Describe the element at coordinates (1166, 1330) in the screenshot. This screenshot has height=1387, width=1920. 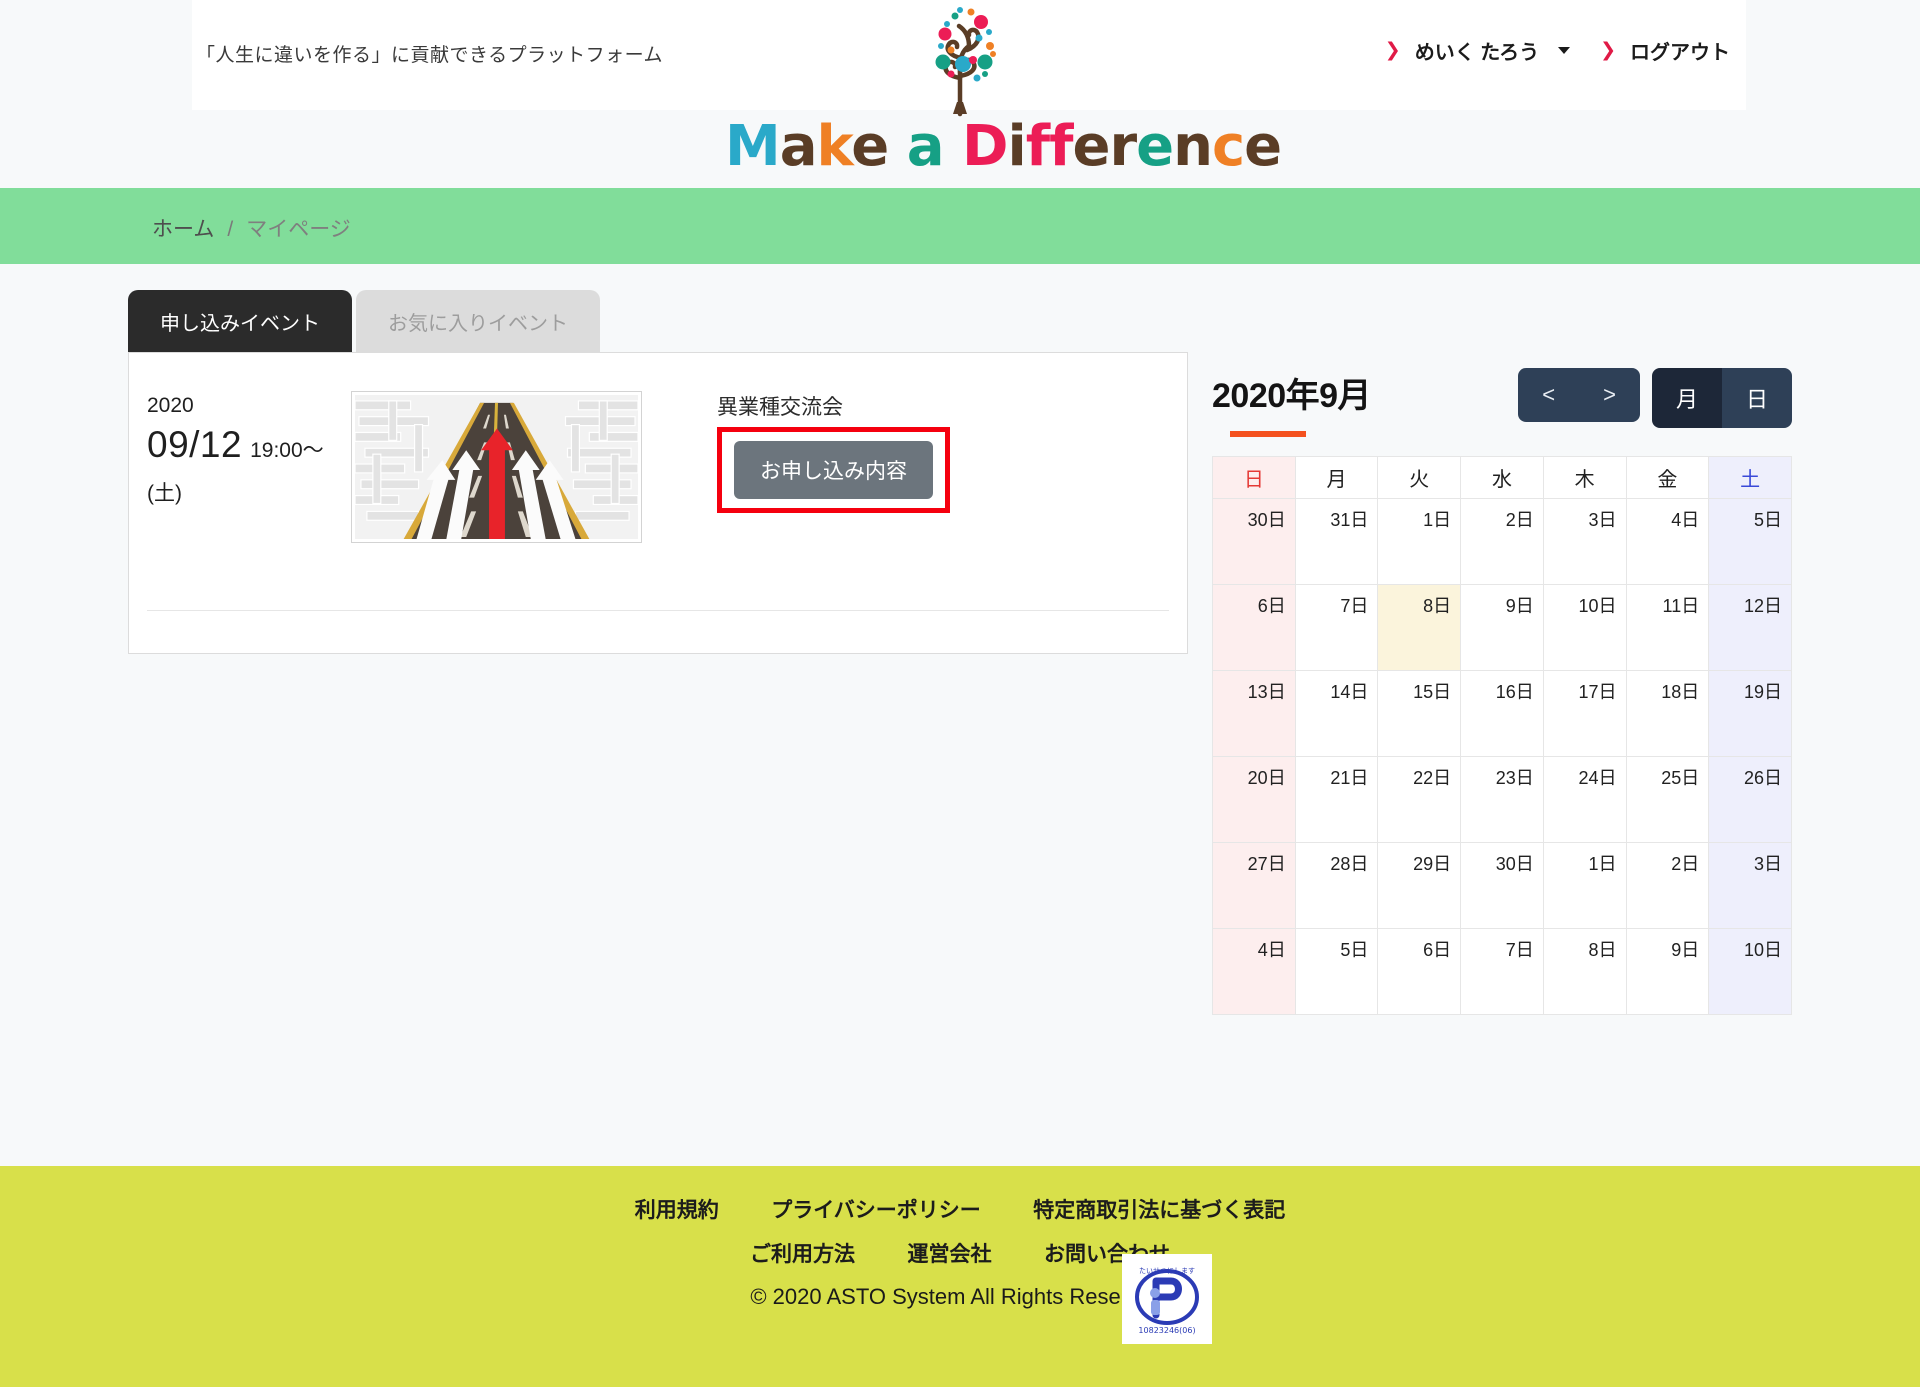
I see `privacy-mark-number: 10823246(06)` at that location.